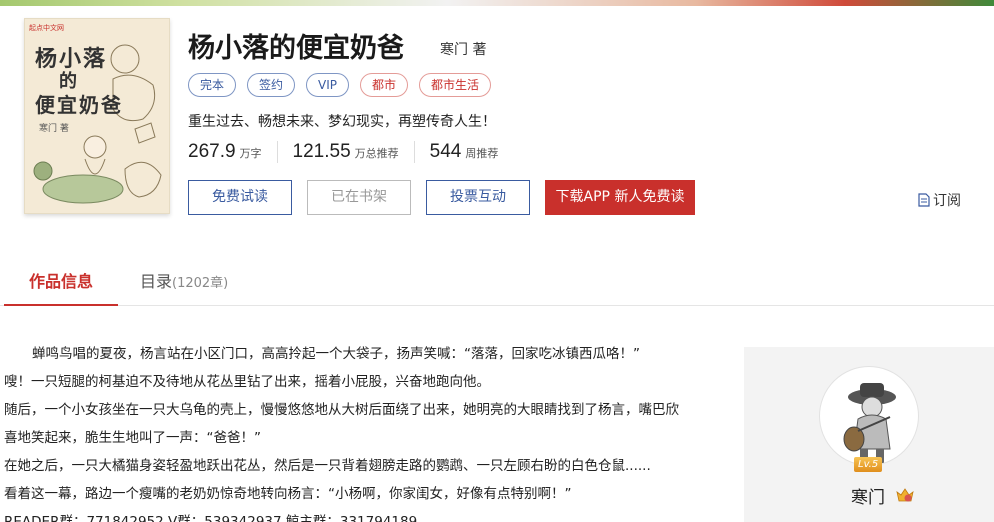 Image resolution: width=994 pixels, height=522 pixels. Describe the element at coordinates (497, 3) in the screenshot. I see `top-decor-strip` at that location.